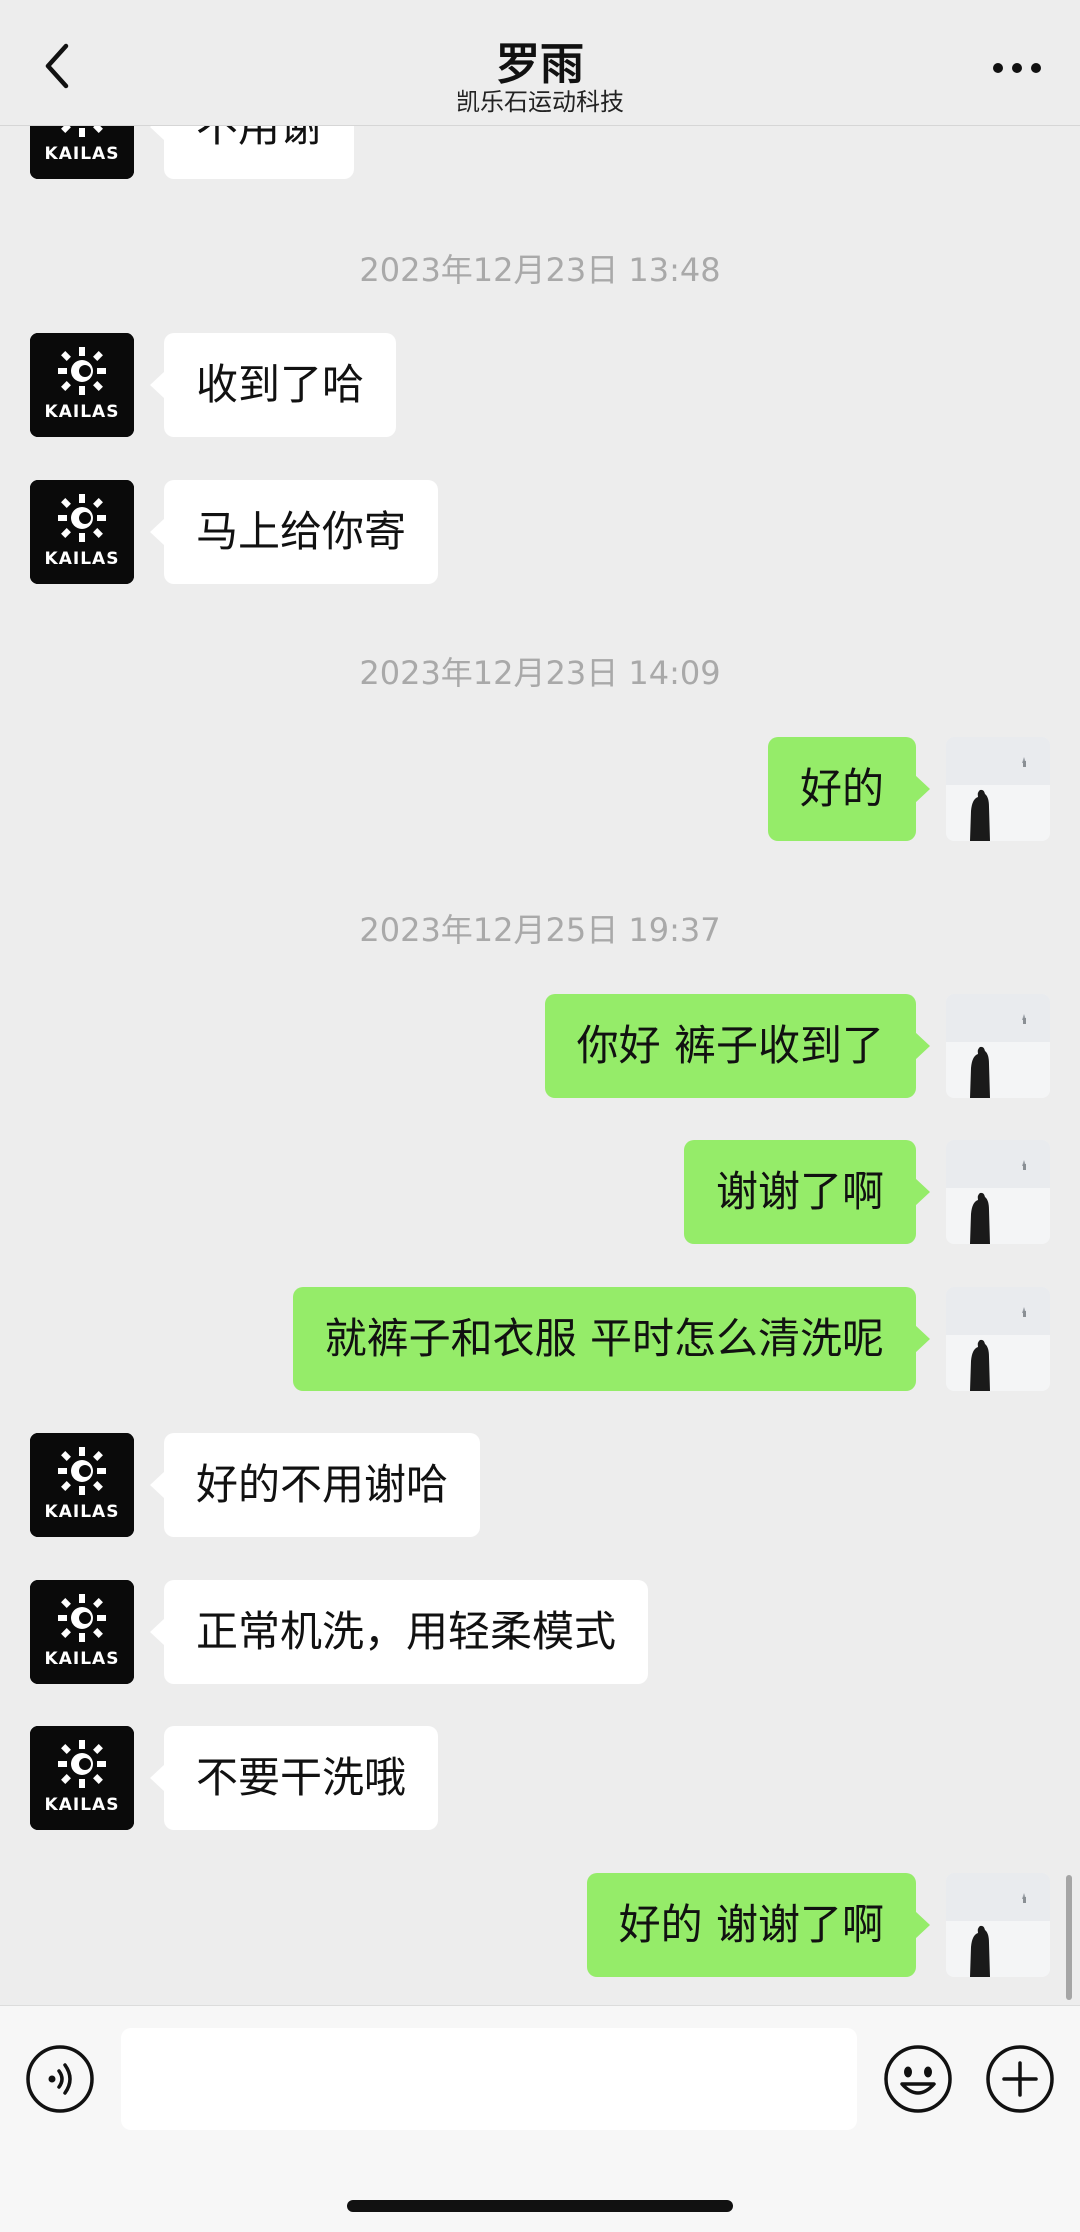  Describe the element at coordinates (489, 2079) in the screenshot. I see `message-input` at that location.